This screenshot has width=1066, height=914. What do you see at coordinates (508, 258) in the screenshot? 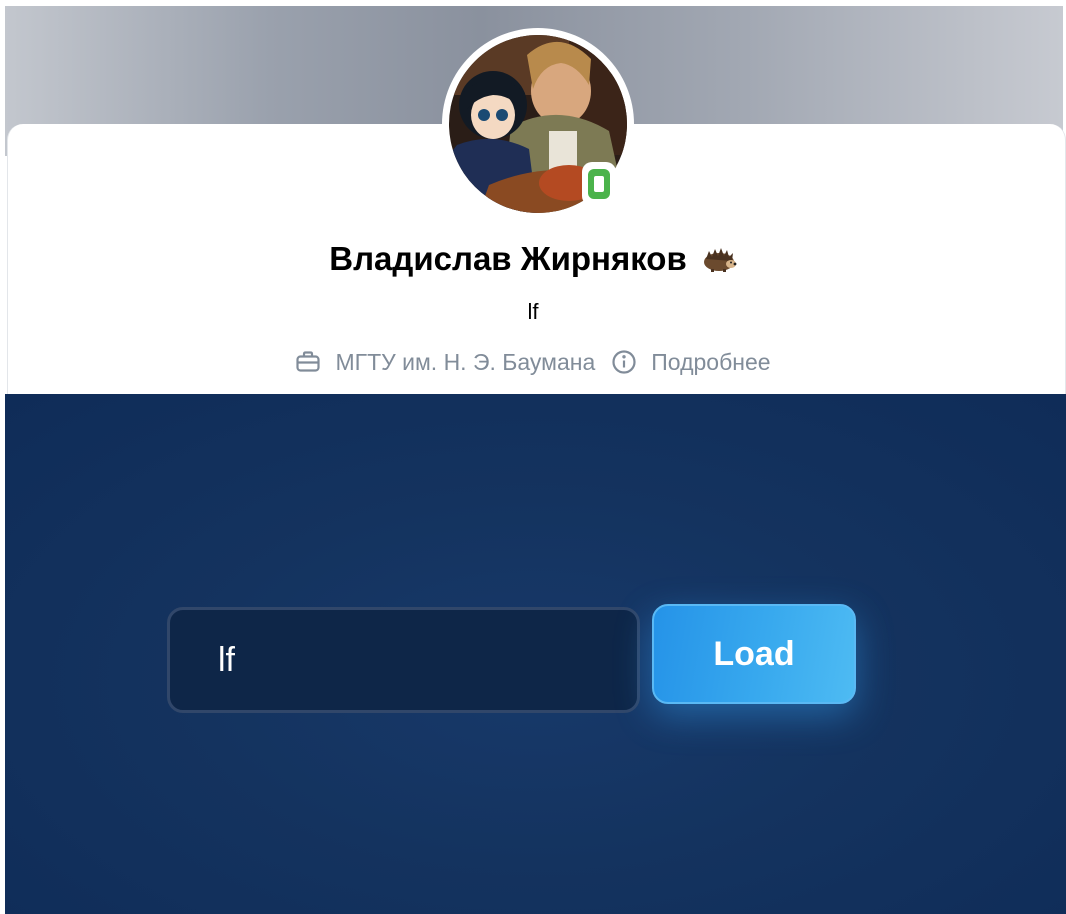
I see `profile-name: Владислав Жирняков` at bounding box center [508, 258].